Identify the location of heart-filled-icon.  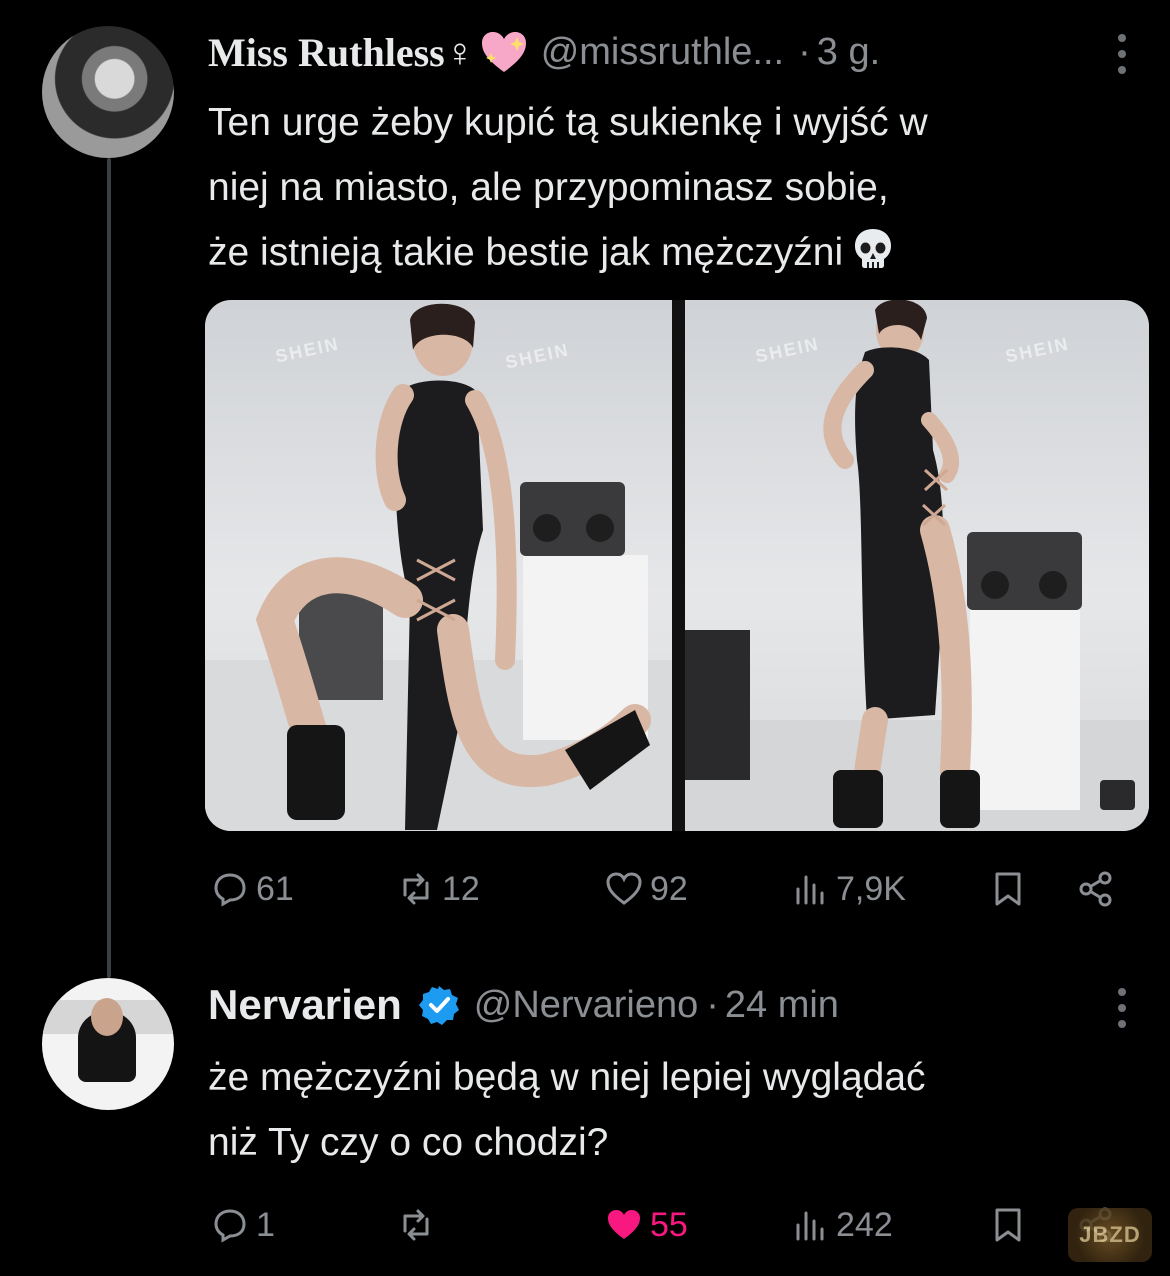
(624, 1224).